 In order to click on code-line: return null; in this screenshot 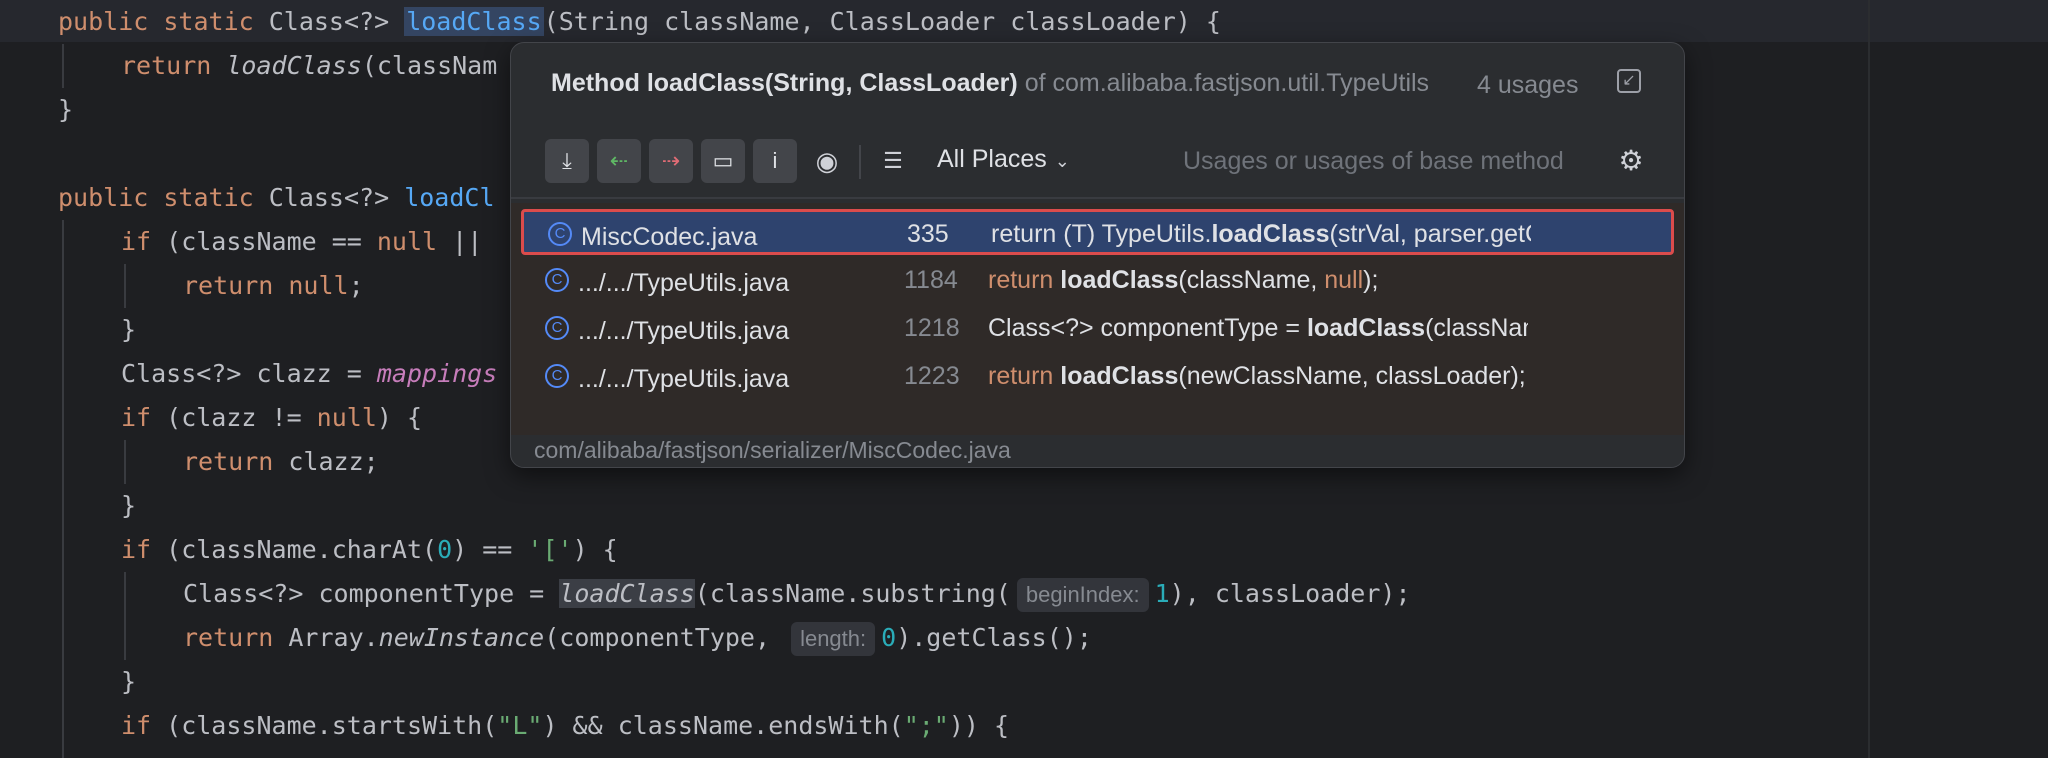, I will do `click(273, 286)`.